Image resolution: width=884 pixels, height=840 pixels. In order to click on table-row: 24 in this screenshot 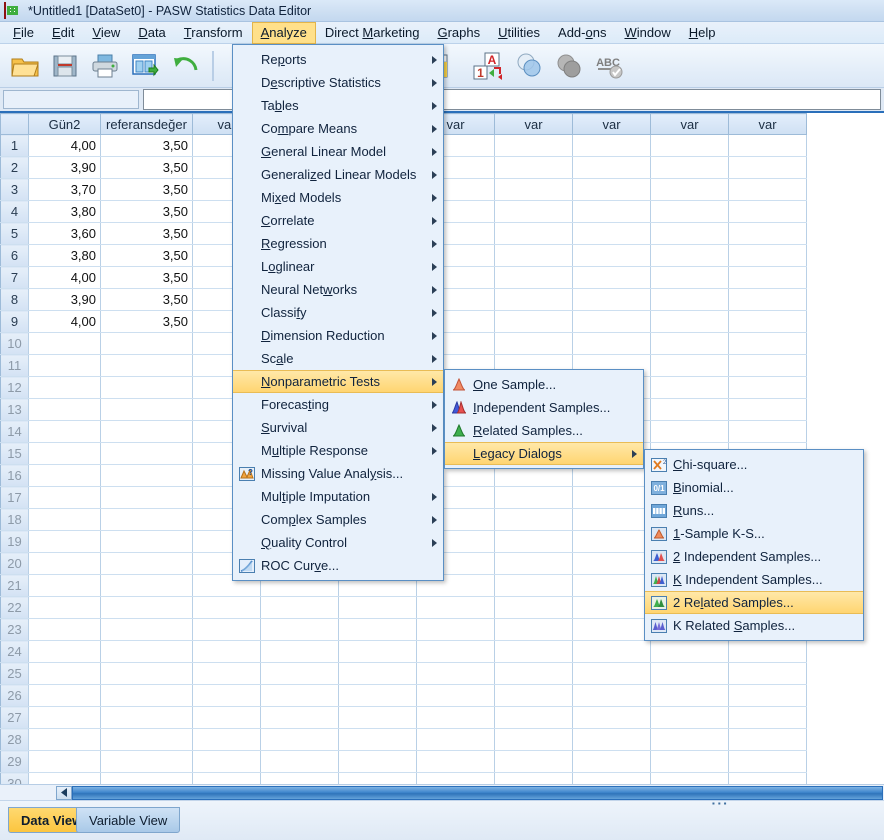, I will do `click(403, 651)`.